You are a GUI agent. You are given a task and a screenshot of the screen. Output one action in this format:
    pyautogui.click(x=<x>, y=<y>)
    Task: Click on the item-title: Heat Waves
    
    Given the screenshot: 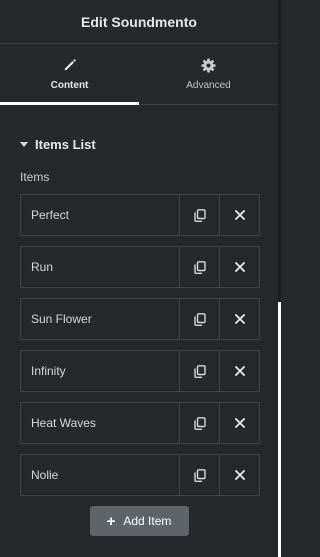 What is the action you would take?
    pyautogui.click(x=100, y=423)
    